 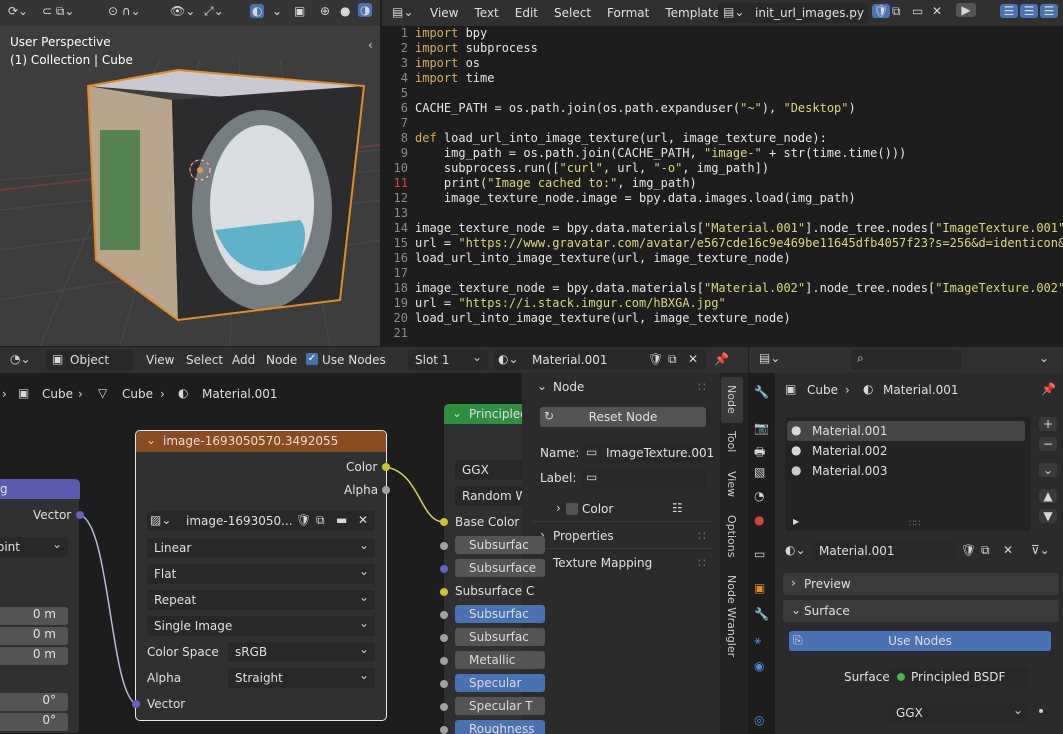 I want to click on code-line: print("Image cached to:", img_path), so click(x=739, y=183).